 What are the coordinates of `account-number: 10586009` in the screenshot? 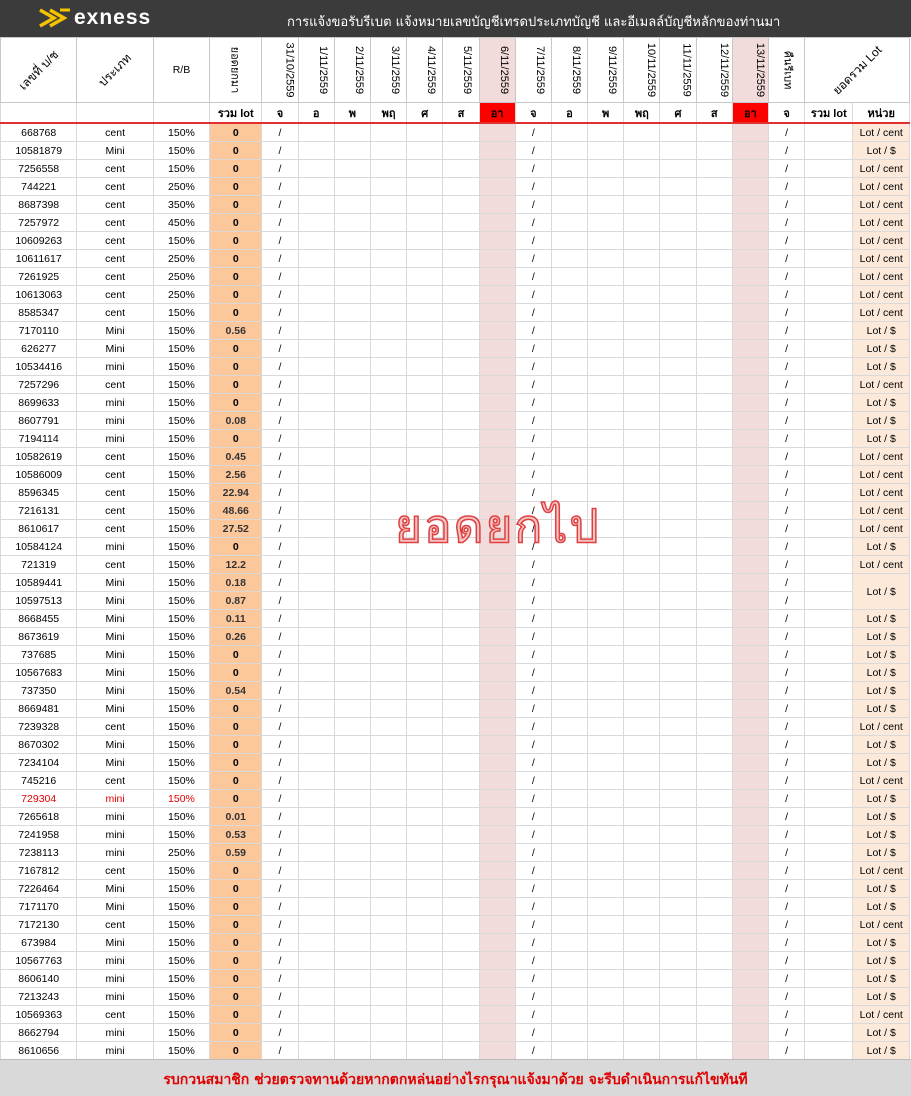 It's located at (39, 474).